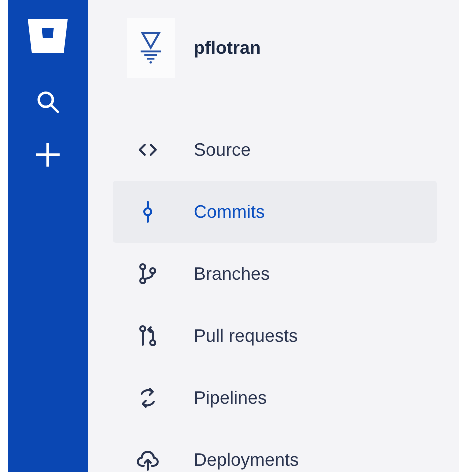  I want to click on repository-name: pflotran, so click(227, 48).